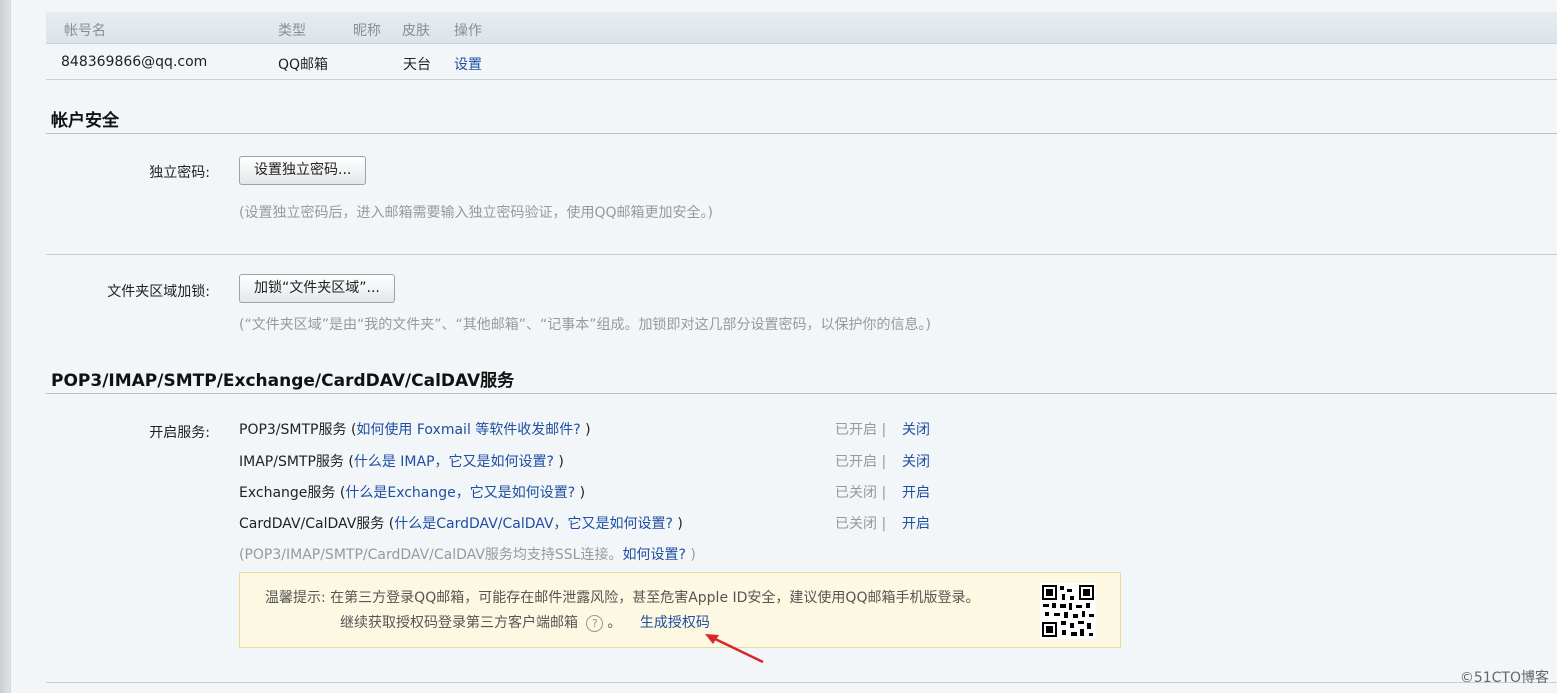 The image size is (1557, 693). Describe the element at coordinates (179, 433) in the screenshot. I see `services-label: 开启服务:` at that location.